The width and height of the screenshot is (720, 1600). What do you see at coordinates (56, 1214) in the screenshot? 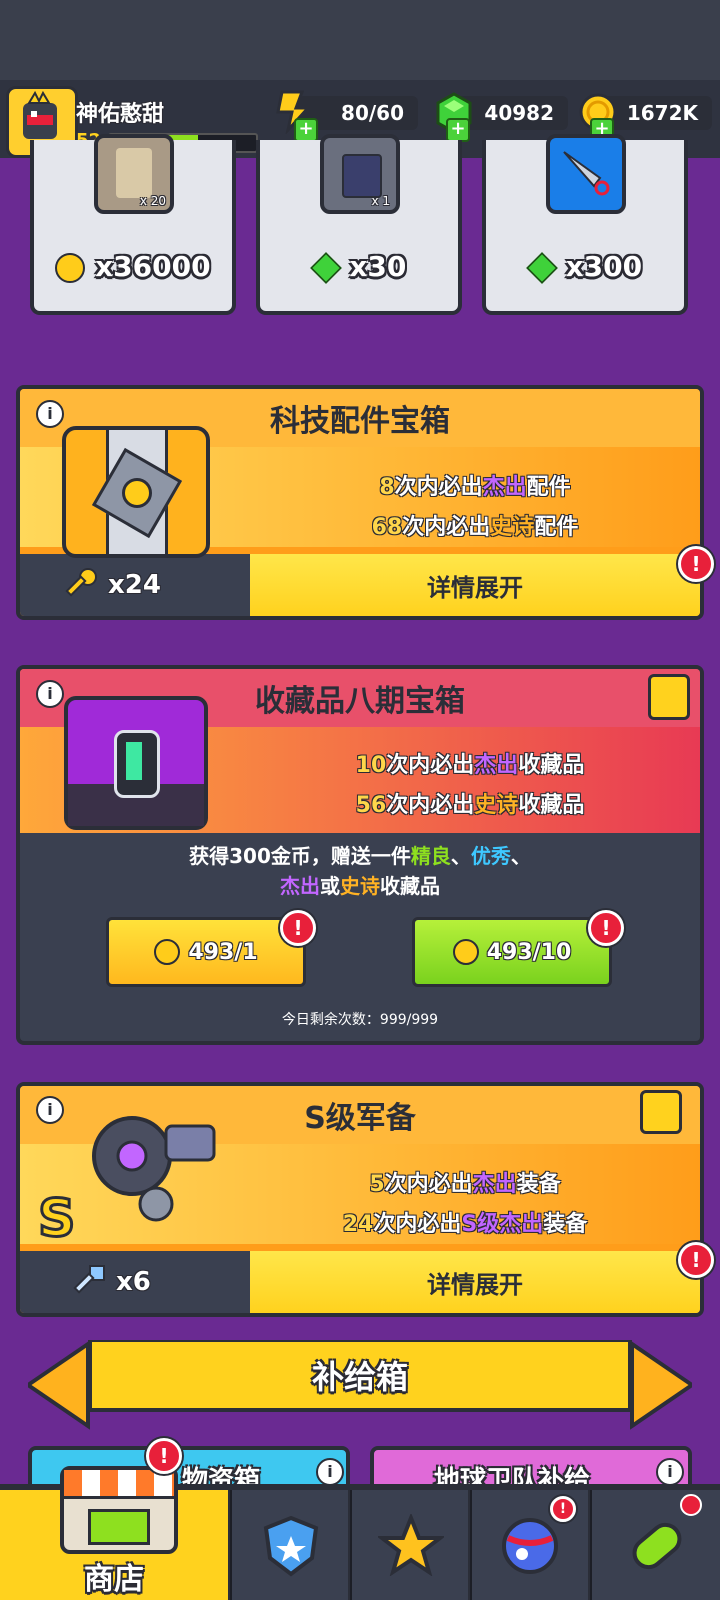
I see `svg-text: S` at bounding box center [56, 1214].